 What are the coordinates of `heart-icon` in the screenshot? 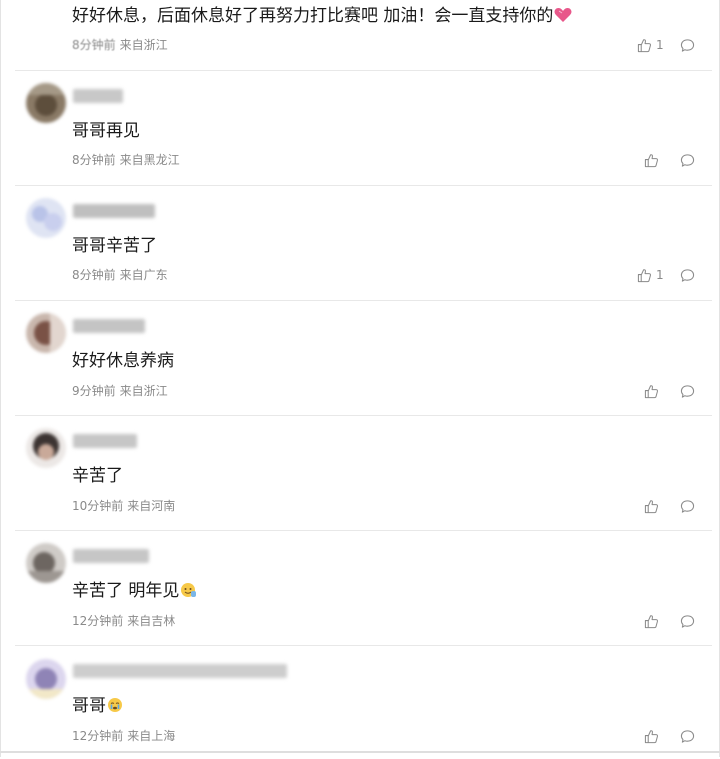 It's located at (563, 18).